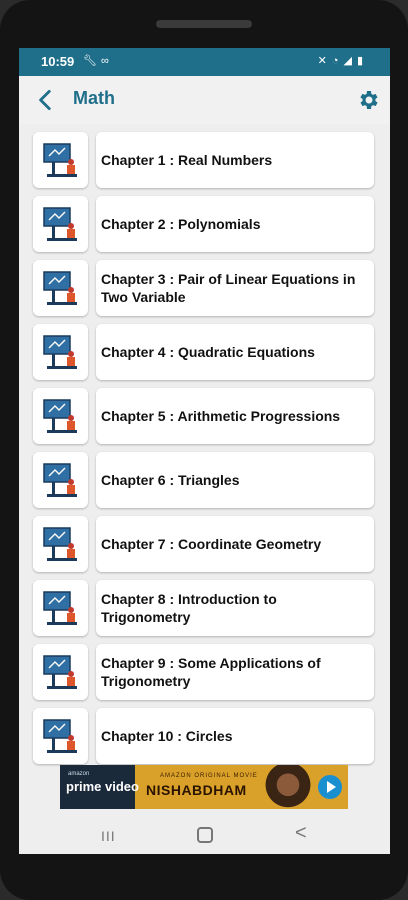  Describe the element at coordinates (211, 544) in the screenshot. I see `chapter-label: Chapter 7 : Coordinate Geometry` at that location.